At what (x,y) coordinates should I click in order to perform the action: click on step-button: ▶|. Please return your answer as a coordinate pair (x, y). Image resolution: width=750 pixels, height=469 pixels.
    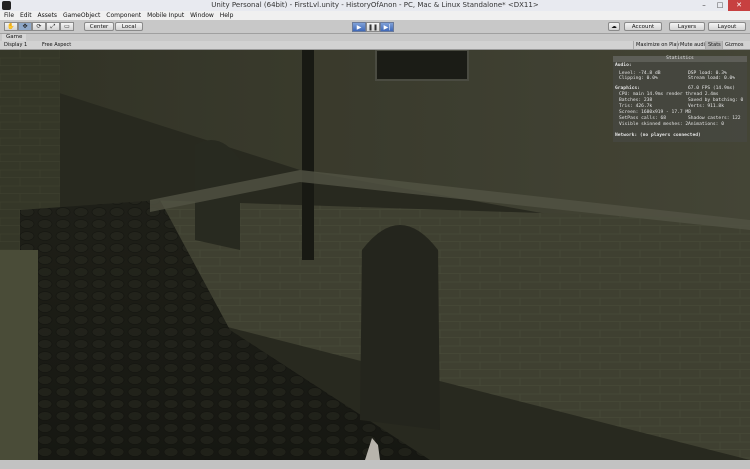
    Looking at the image, I should click on (387, 27).